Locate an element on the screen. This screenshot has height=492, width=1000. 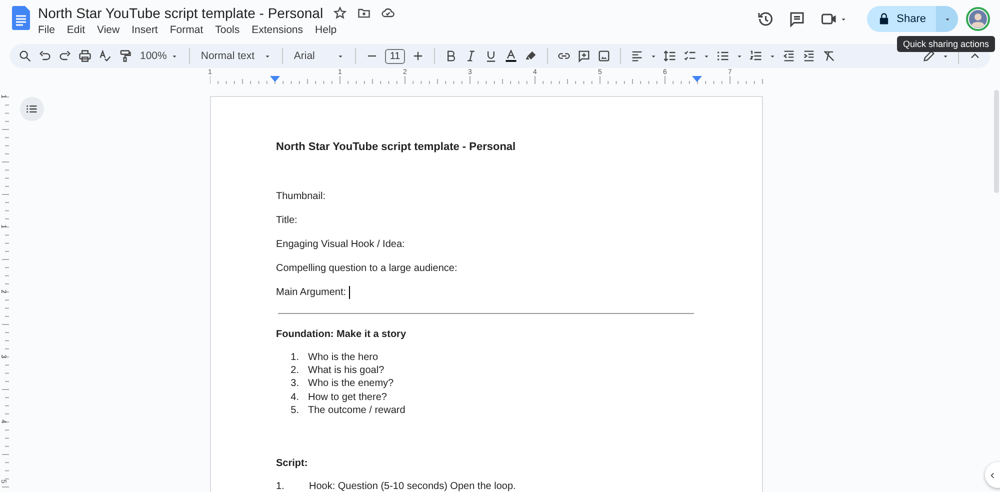
print-icon is located at coordinates (85, 56).